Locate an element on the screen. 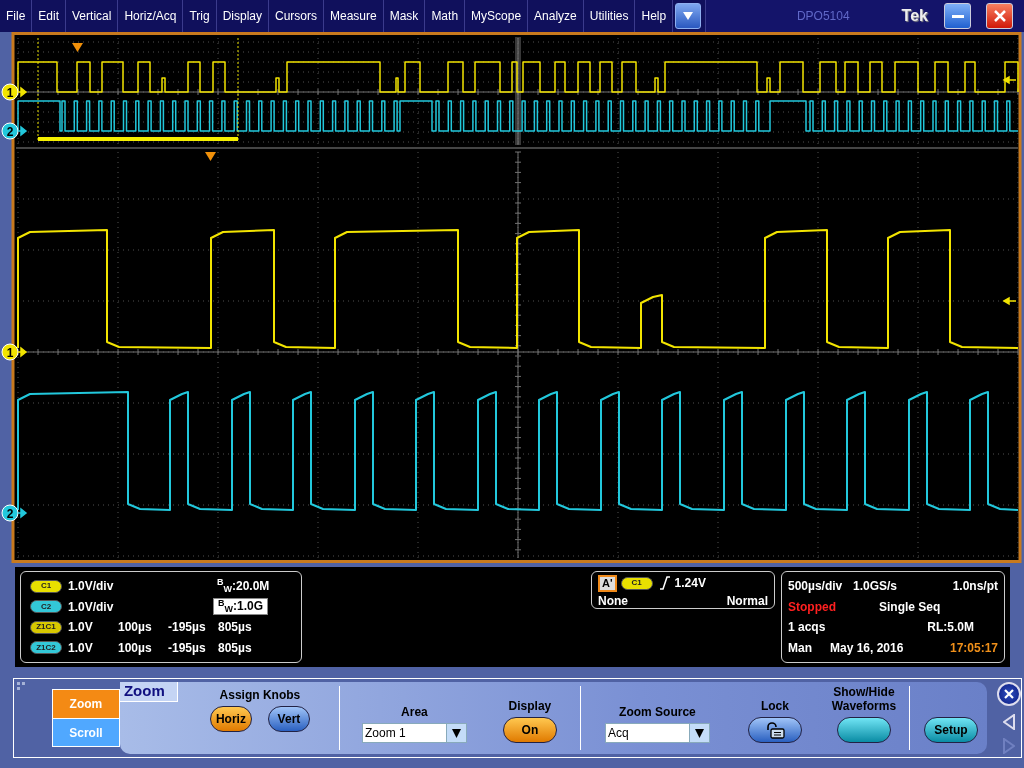 Image resolution: width=1024 pixels, height=768 pixels. minimize-button is located at coordinates (957, 16).